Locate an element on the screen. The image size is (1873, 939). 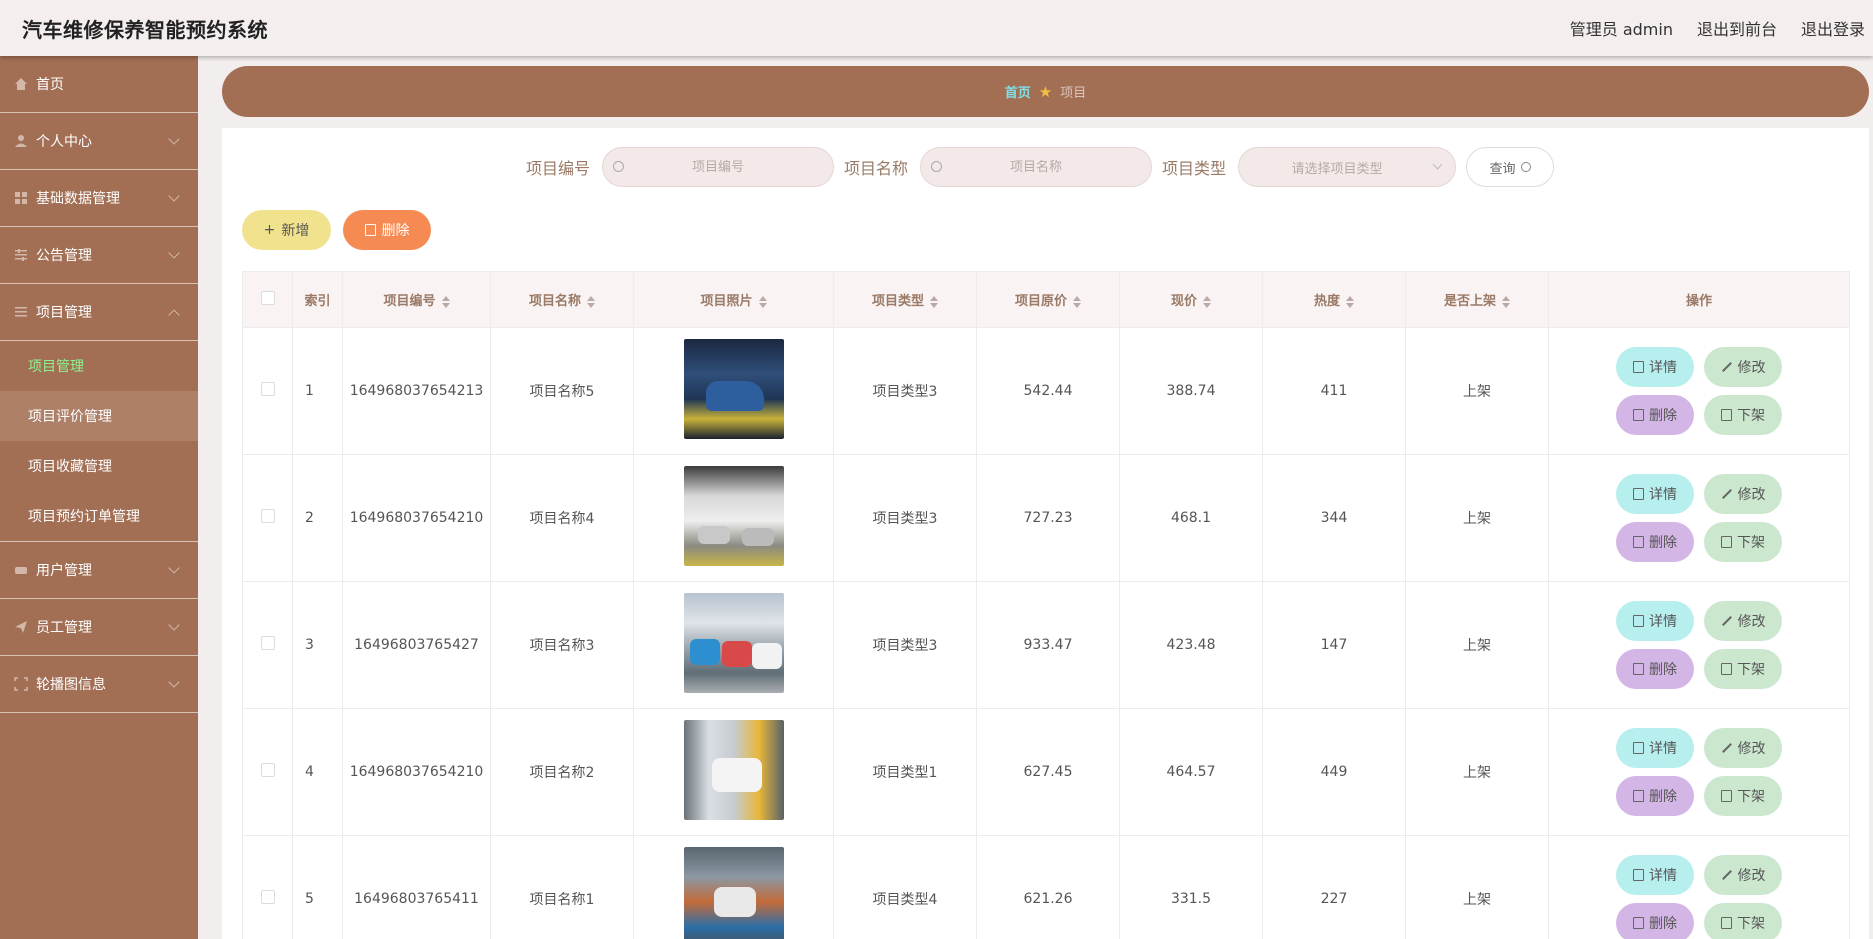
app-title: 汽车维修保养智能预约系统 is located at coordinates (145, 30).